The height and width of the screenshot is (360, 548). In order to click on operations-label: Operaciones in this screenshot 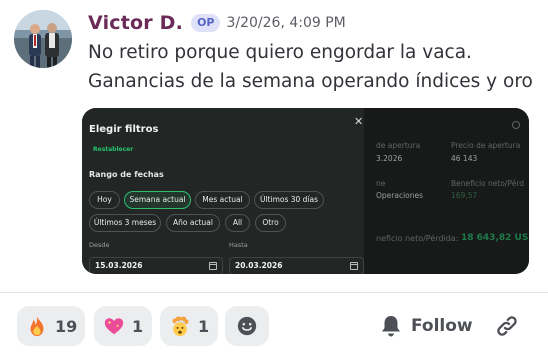, I will do `click(400, 195)`.